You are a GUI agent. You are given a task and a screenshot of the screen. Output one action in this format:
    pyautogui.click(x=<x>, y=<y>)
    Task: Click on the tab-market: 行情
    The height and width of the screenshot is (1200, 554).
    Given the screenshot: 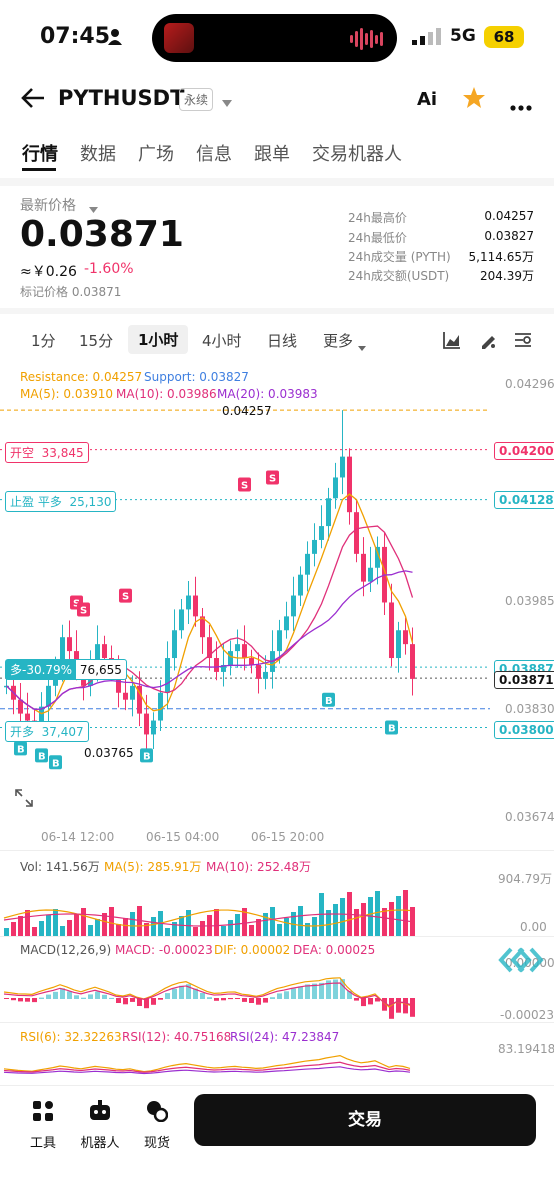 What is the action you would take?
    pyautogui.click(x=40, y=153)
    